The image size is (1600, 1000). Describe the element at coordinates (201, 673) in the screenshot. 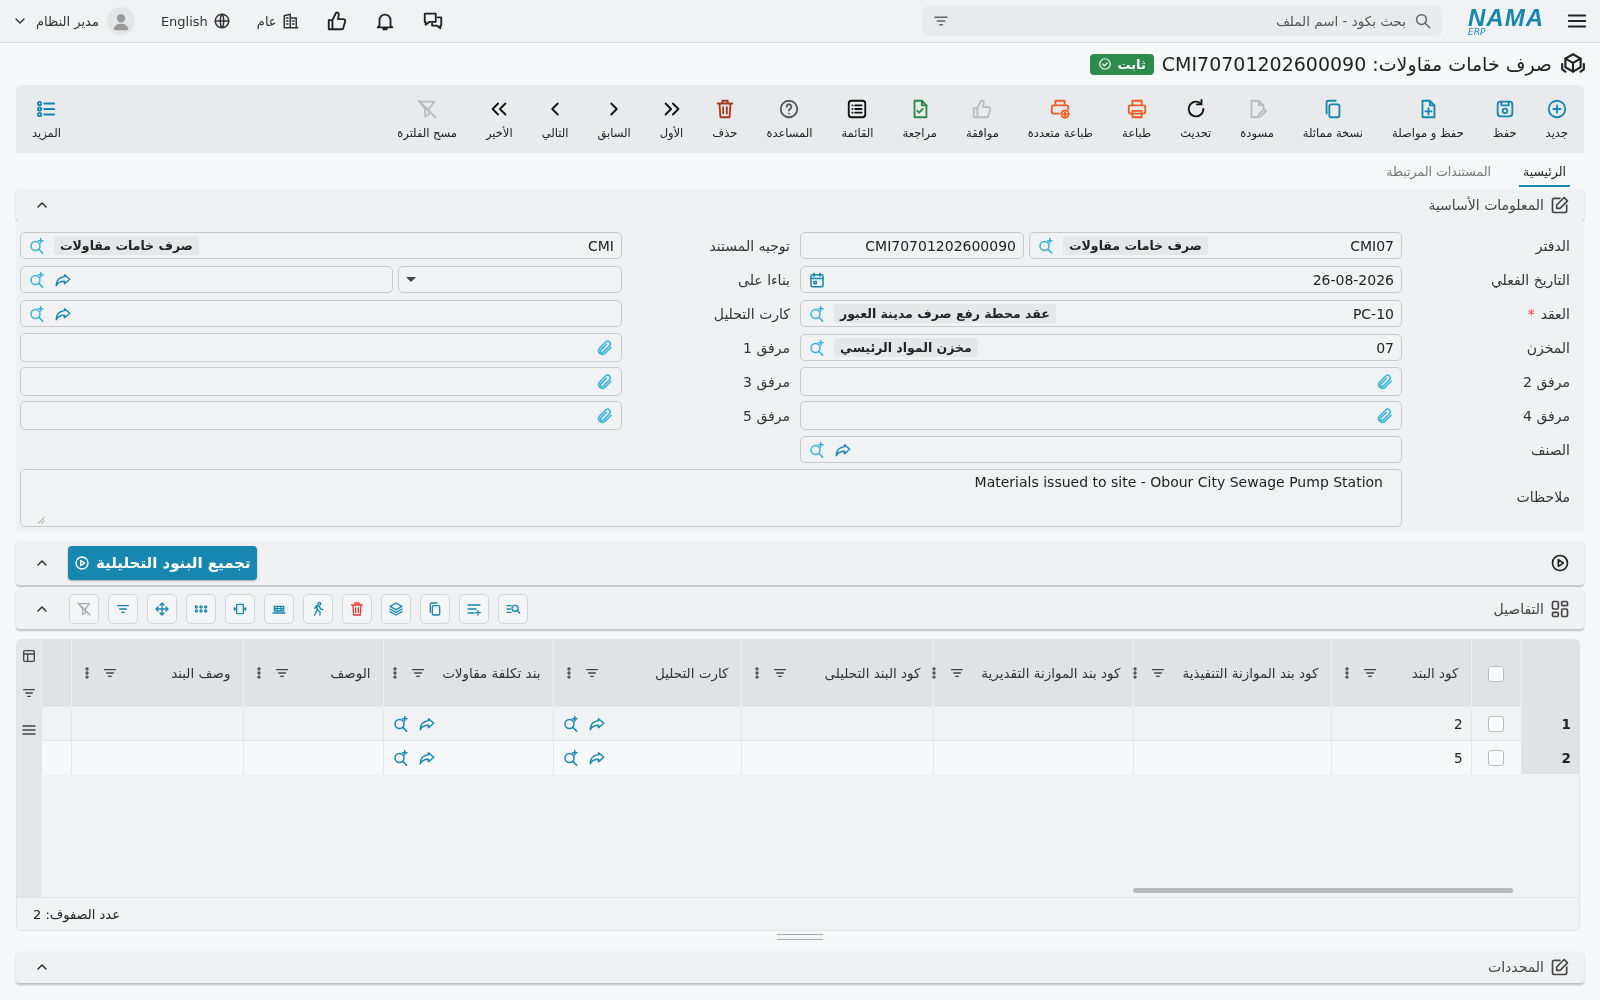

I see `column-header: وصف البند` at that location.